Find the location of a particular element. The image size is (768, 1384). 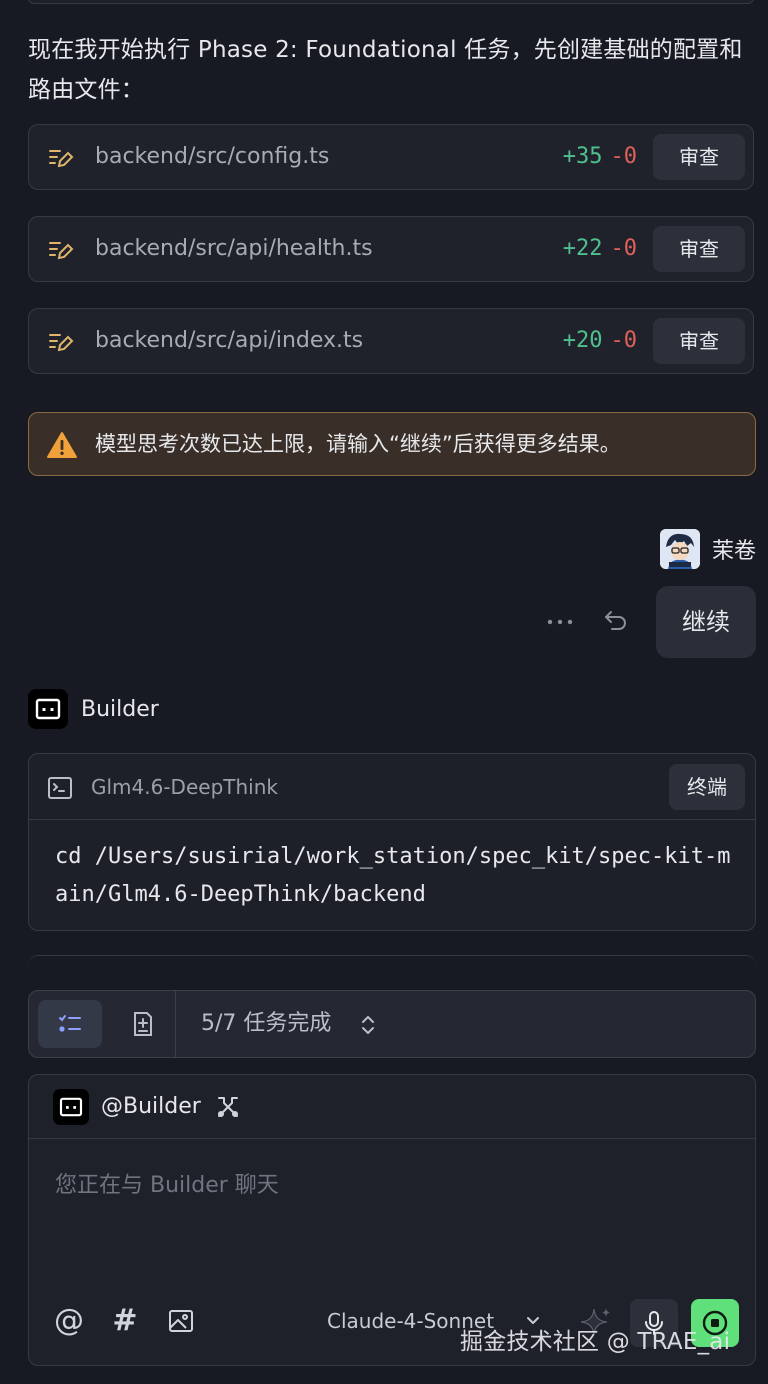

warning-triangle-icon is located at coordinates (62, 445).